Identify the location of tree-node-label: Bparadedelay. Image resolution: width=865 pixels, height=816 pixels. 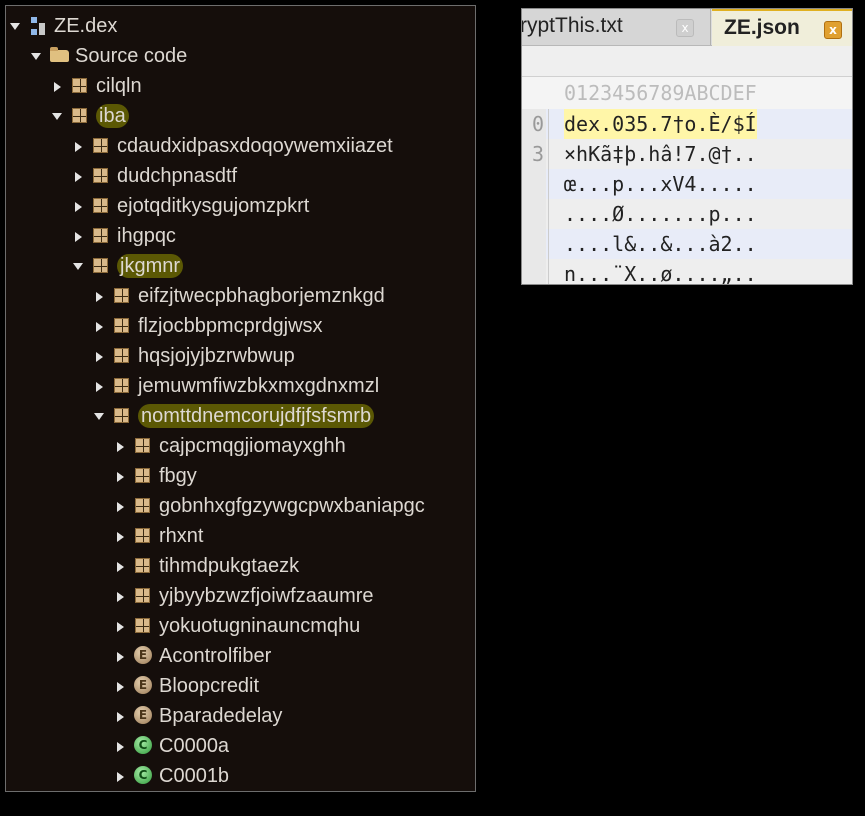
(221, 715).